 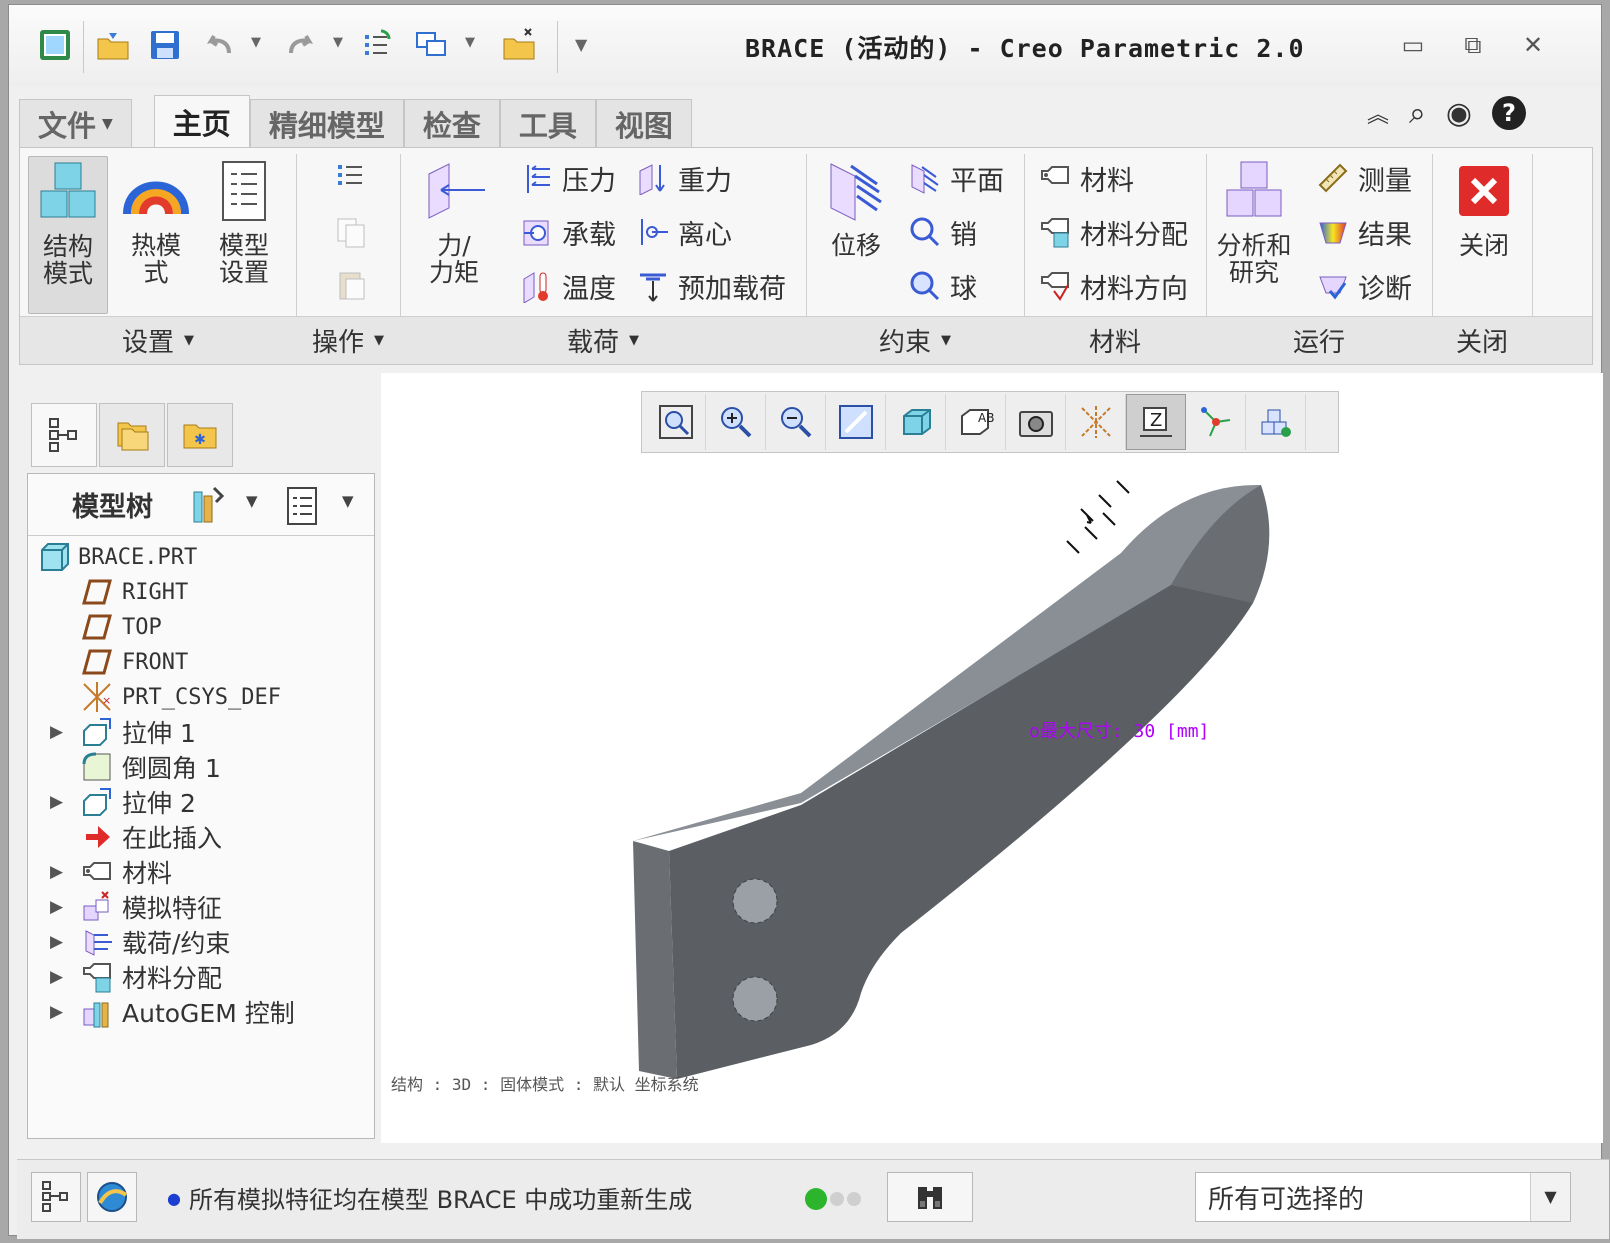 I want to click on material-assignment-button: 材料分配, so click(x=1113, y=232).